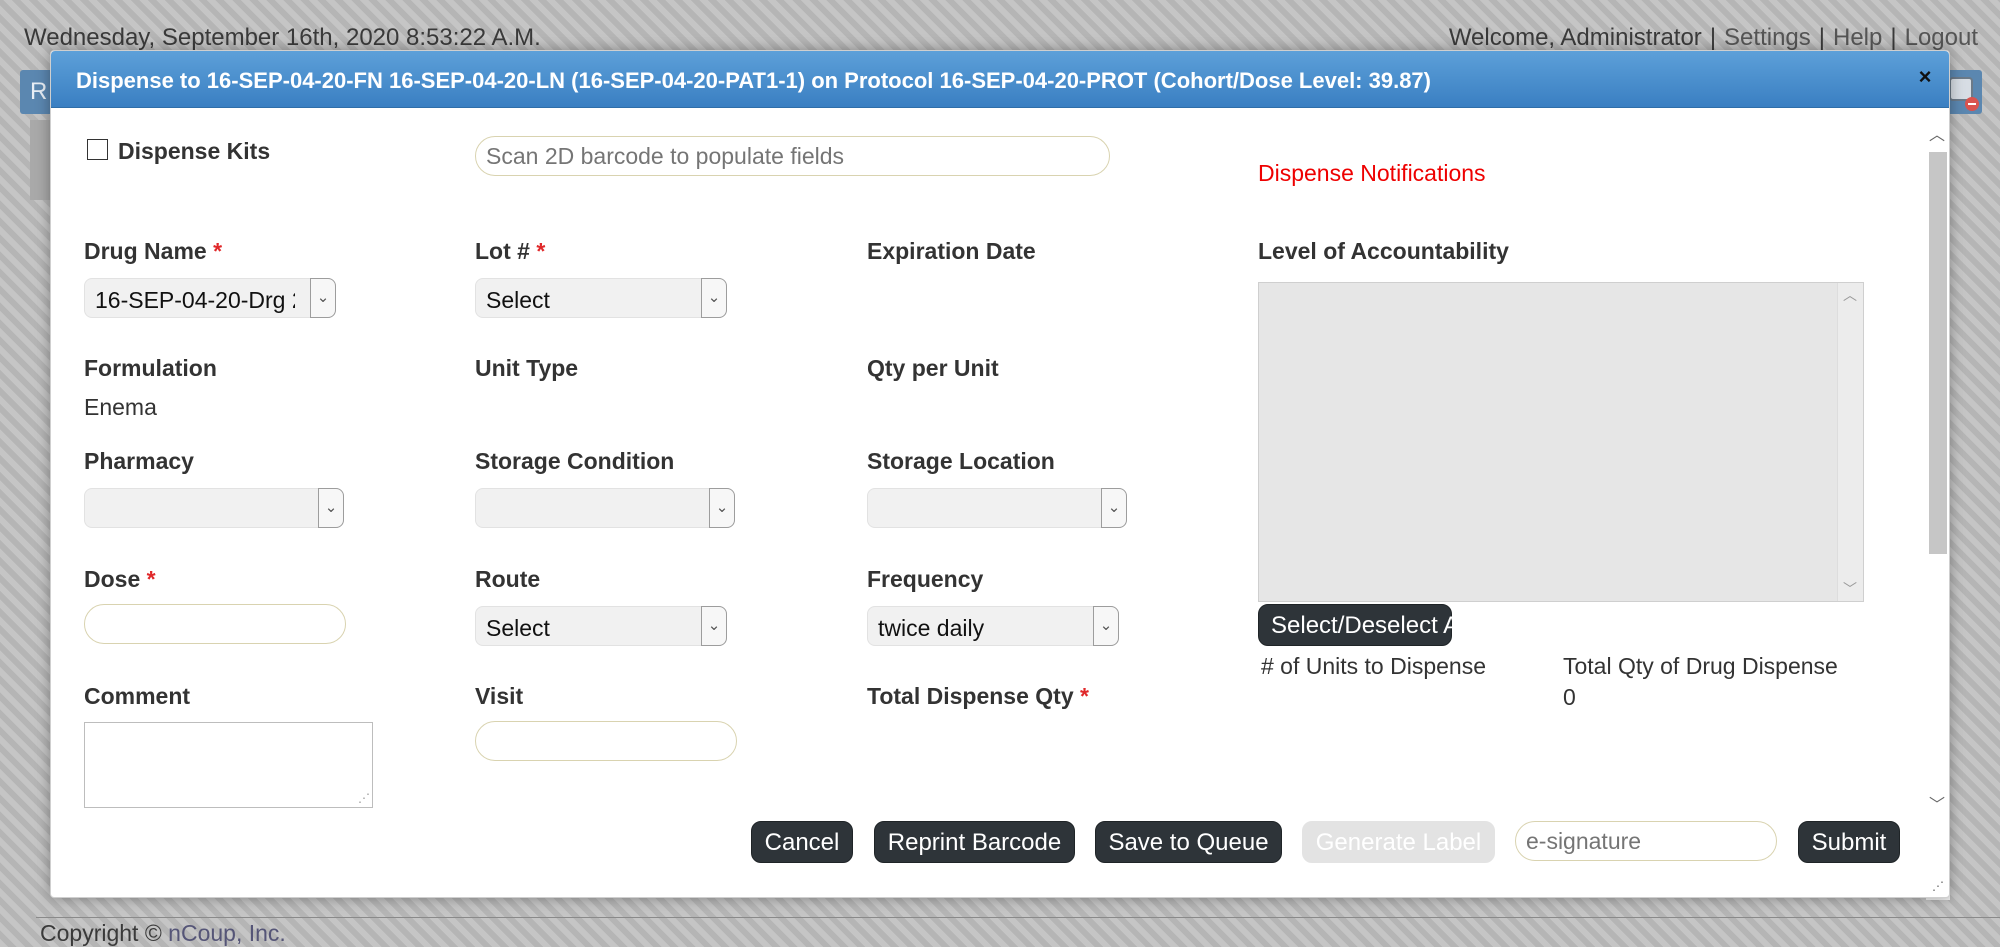 This screenshot has height=947, width=2000. I want to click on copyright-text: Copyright ©, so click(101, 933).